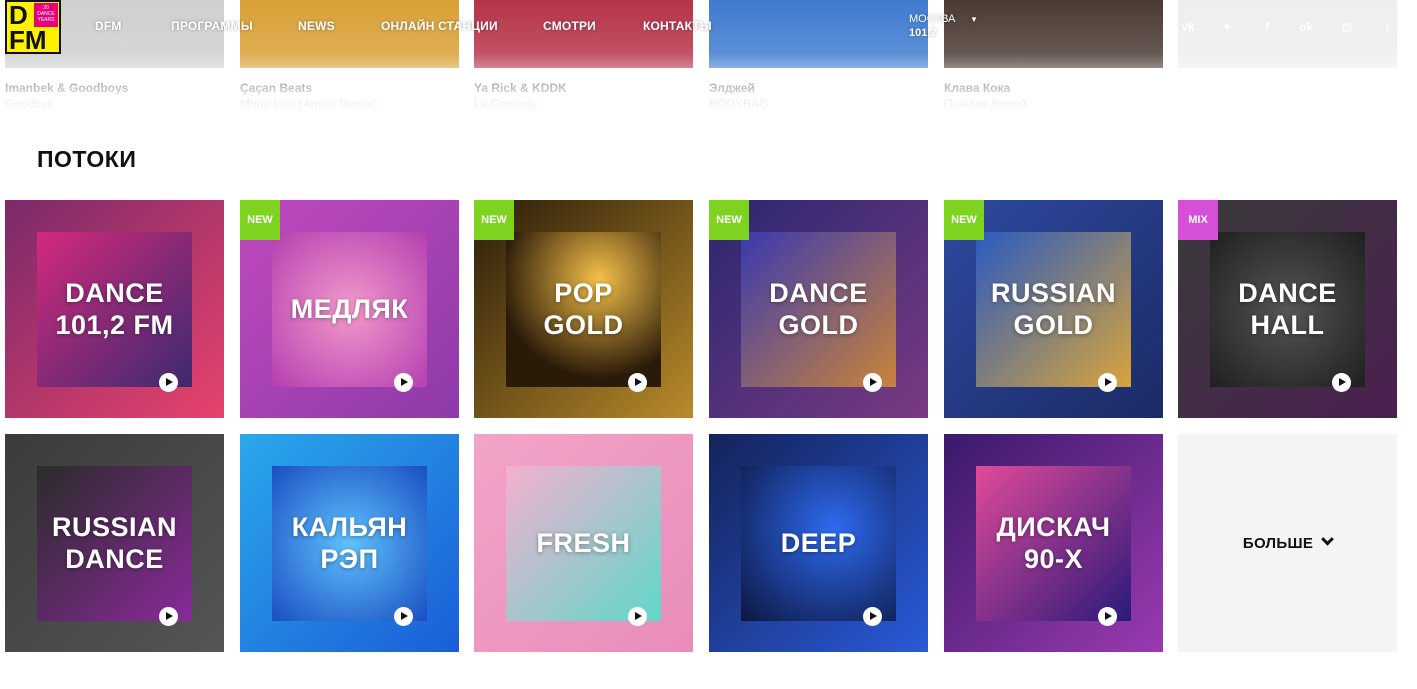  What do you see at coordinates (818, 309) in the screenshot?
I see `stream-tile: DANCE GOLD NEW` at bounding box center [818, 309].